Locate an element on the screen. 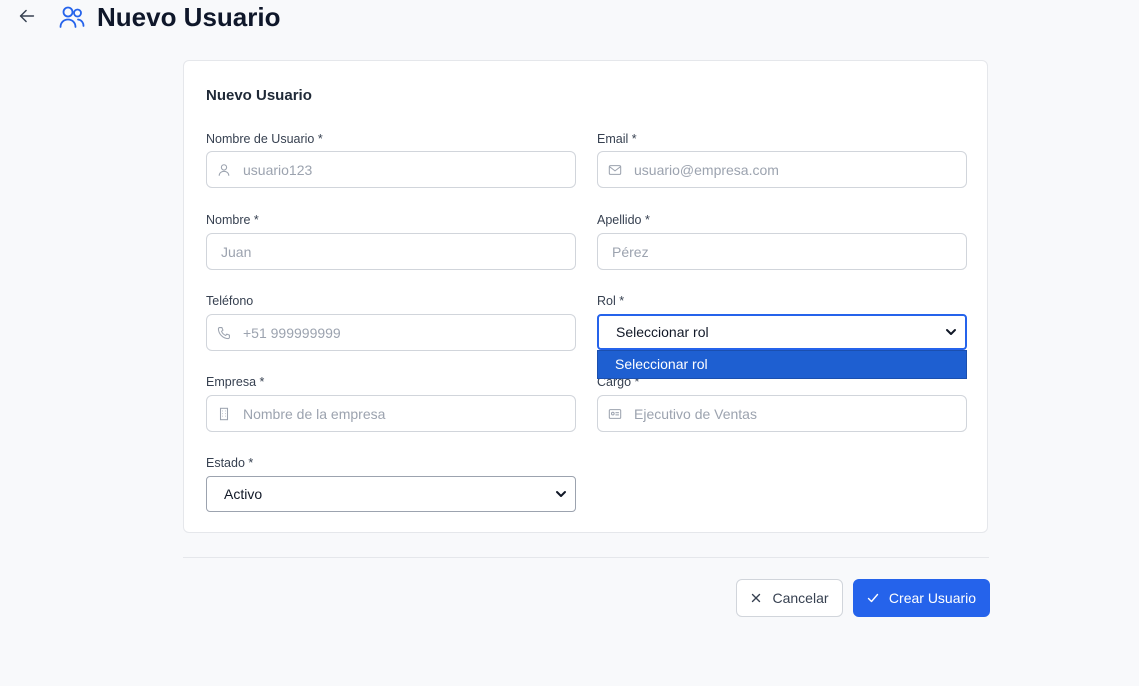  phone-label: Teléfono is located at coordinates (230, 301).